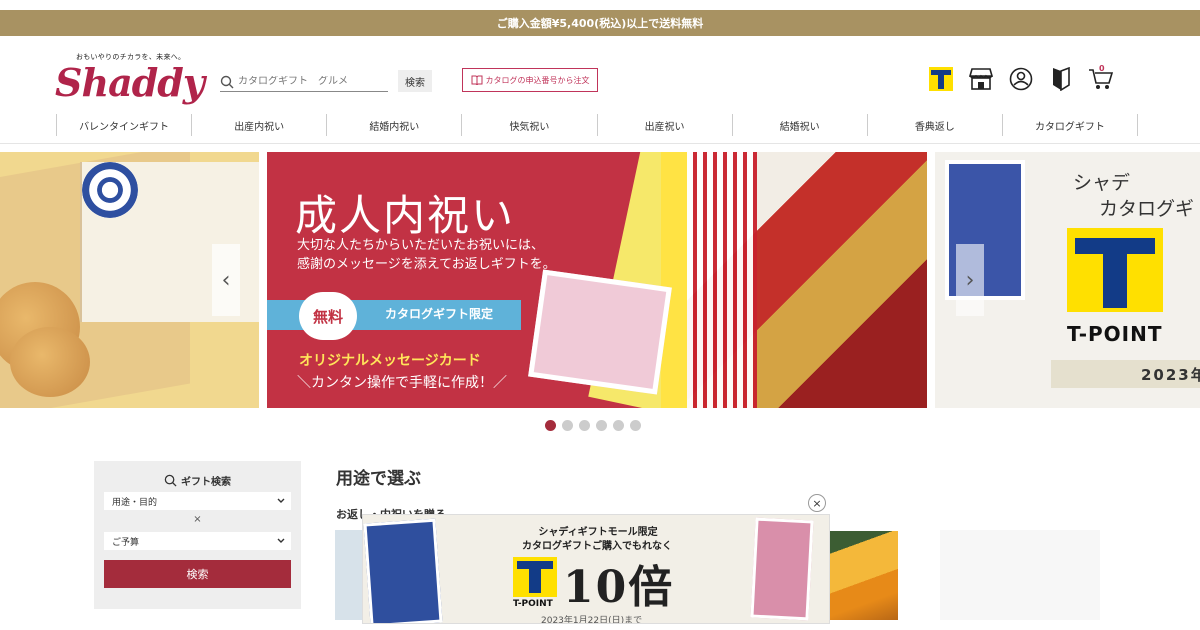 The image size is (1200, 630). What do you see at coordinates (110, 190) in the screenshot?
I see `target-mark-image` at bounding box center [110, 190].